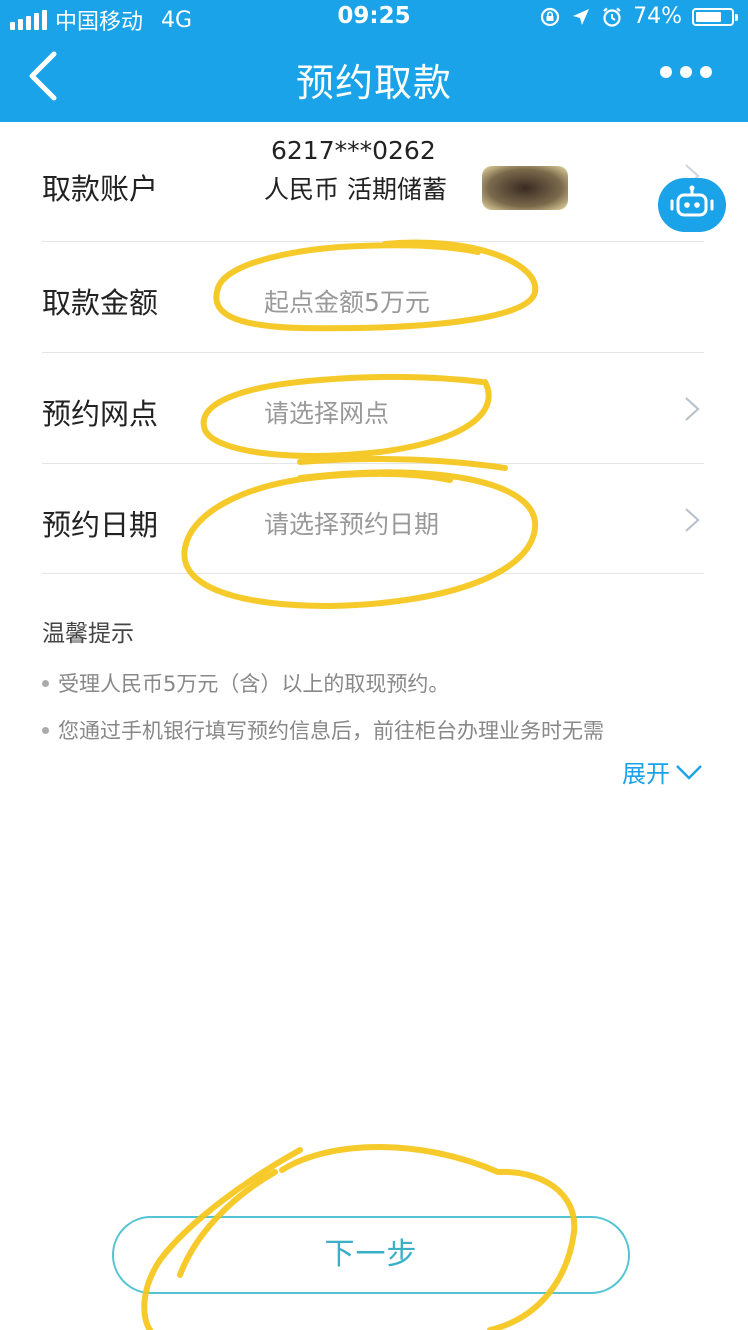  What do you see at coordinates (414, 301) in the screenshot?
I see `amount-input: 起点金额5万元` at bounding box center [414, 301].